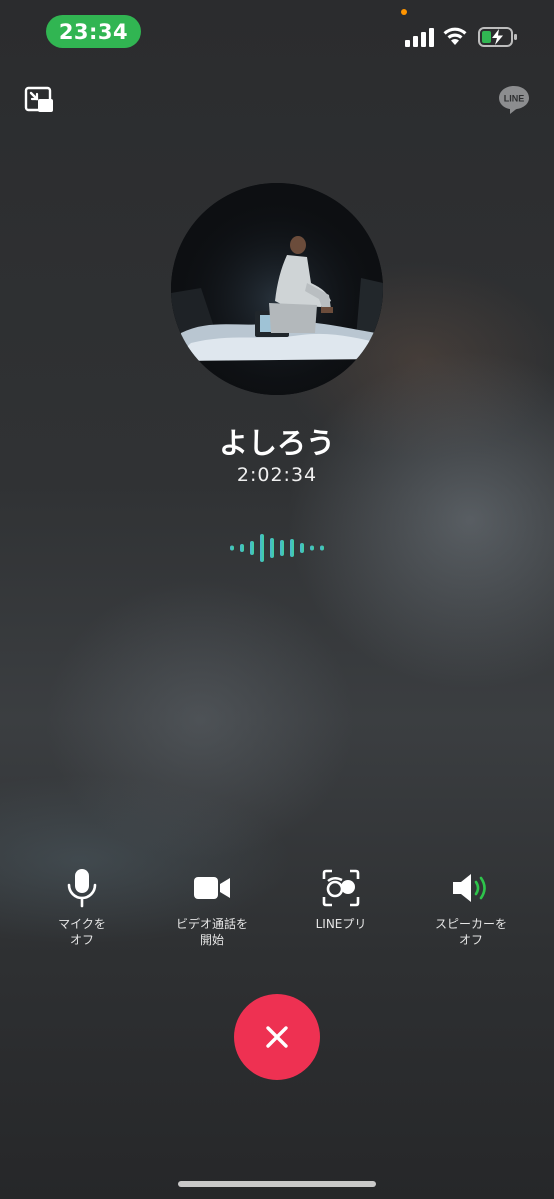  I want to click on speaker-toggle-label: スピーカーを オフ, so click(470, 932).